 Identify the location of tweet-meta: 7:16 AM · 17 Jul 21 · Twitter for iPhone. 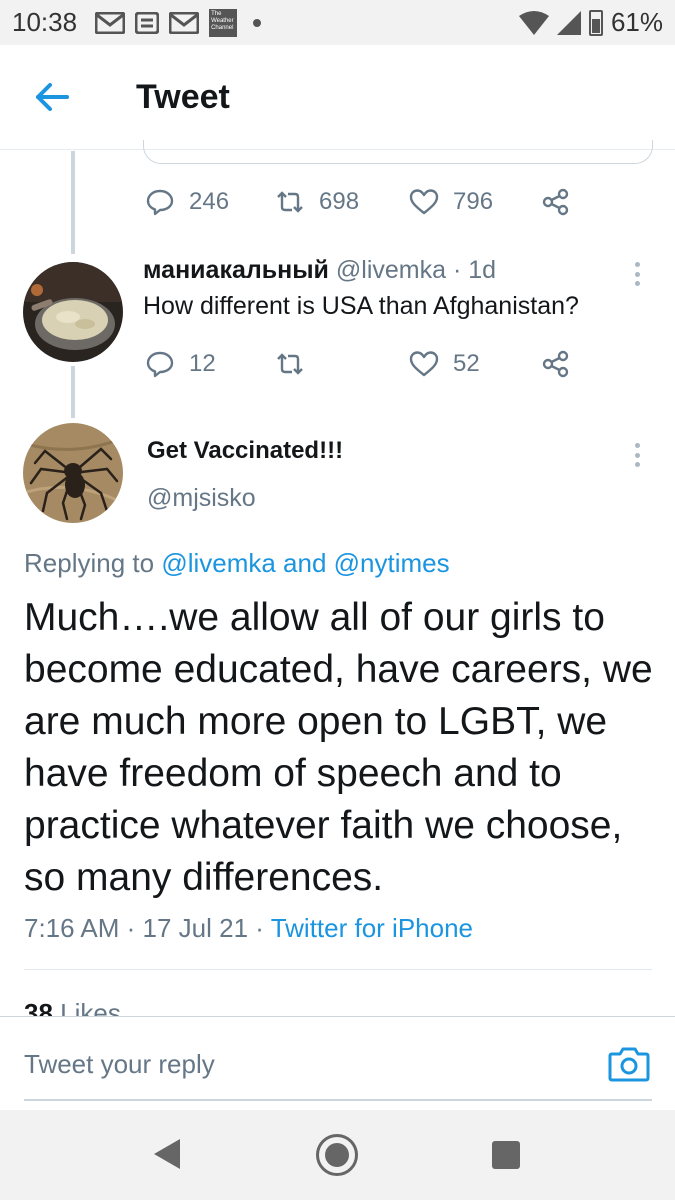
(248, 928).